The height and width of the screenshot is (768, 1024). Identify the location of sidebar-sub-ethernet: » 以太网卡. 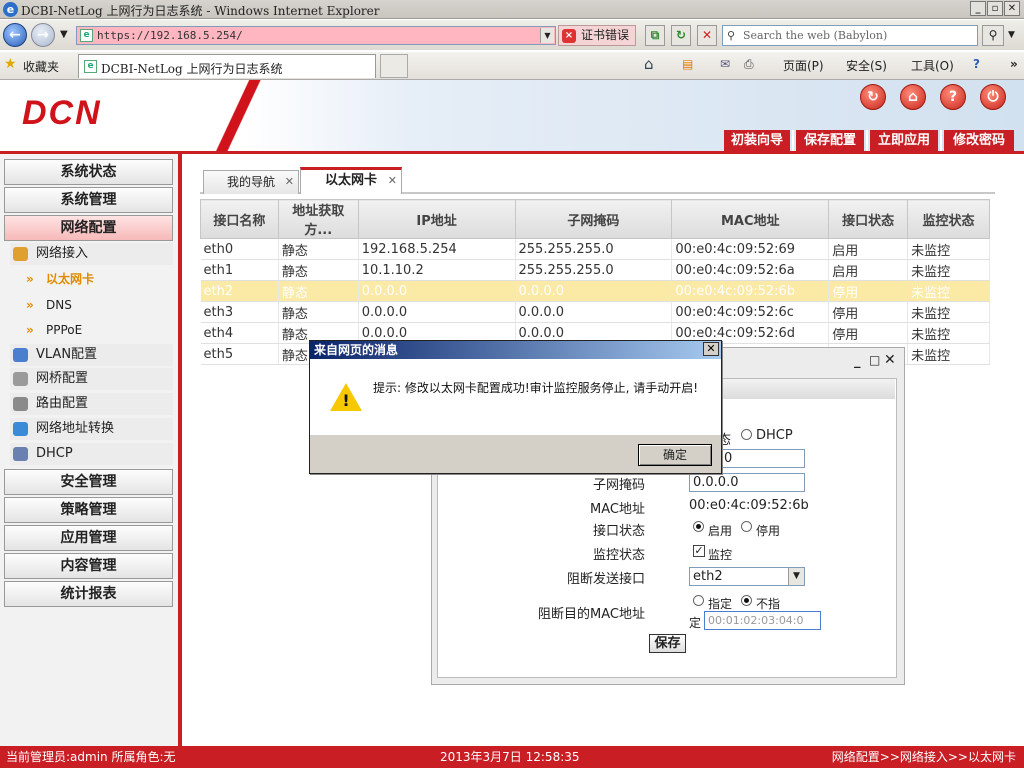
(60, 279).